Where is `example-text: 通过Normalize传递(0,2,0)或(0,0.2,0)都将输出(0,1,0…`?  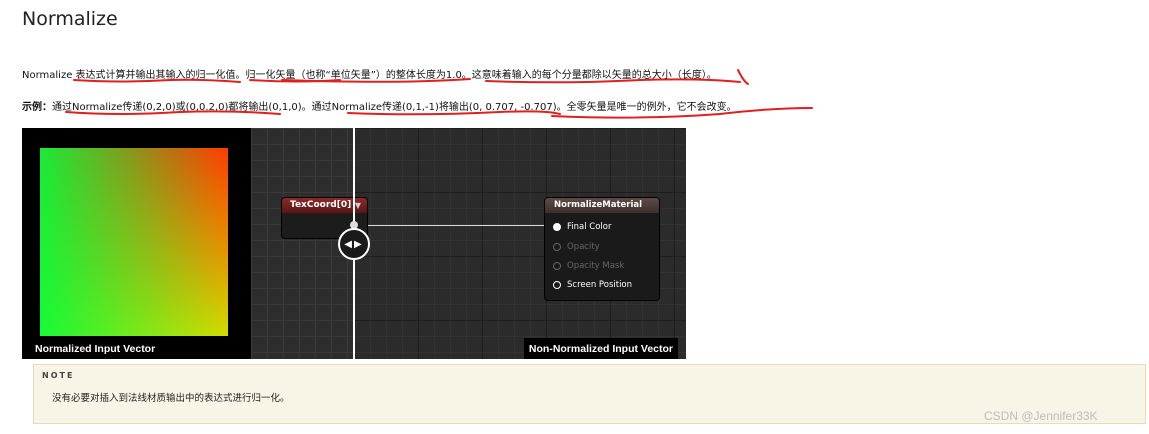 example-text: 通过Normalize传递(0,2,0)或(0,0.2,0)都将输出(0,1,0… is located at coordinates (394, 107).